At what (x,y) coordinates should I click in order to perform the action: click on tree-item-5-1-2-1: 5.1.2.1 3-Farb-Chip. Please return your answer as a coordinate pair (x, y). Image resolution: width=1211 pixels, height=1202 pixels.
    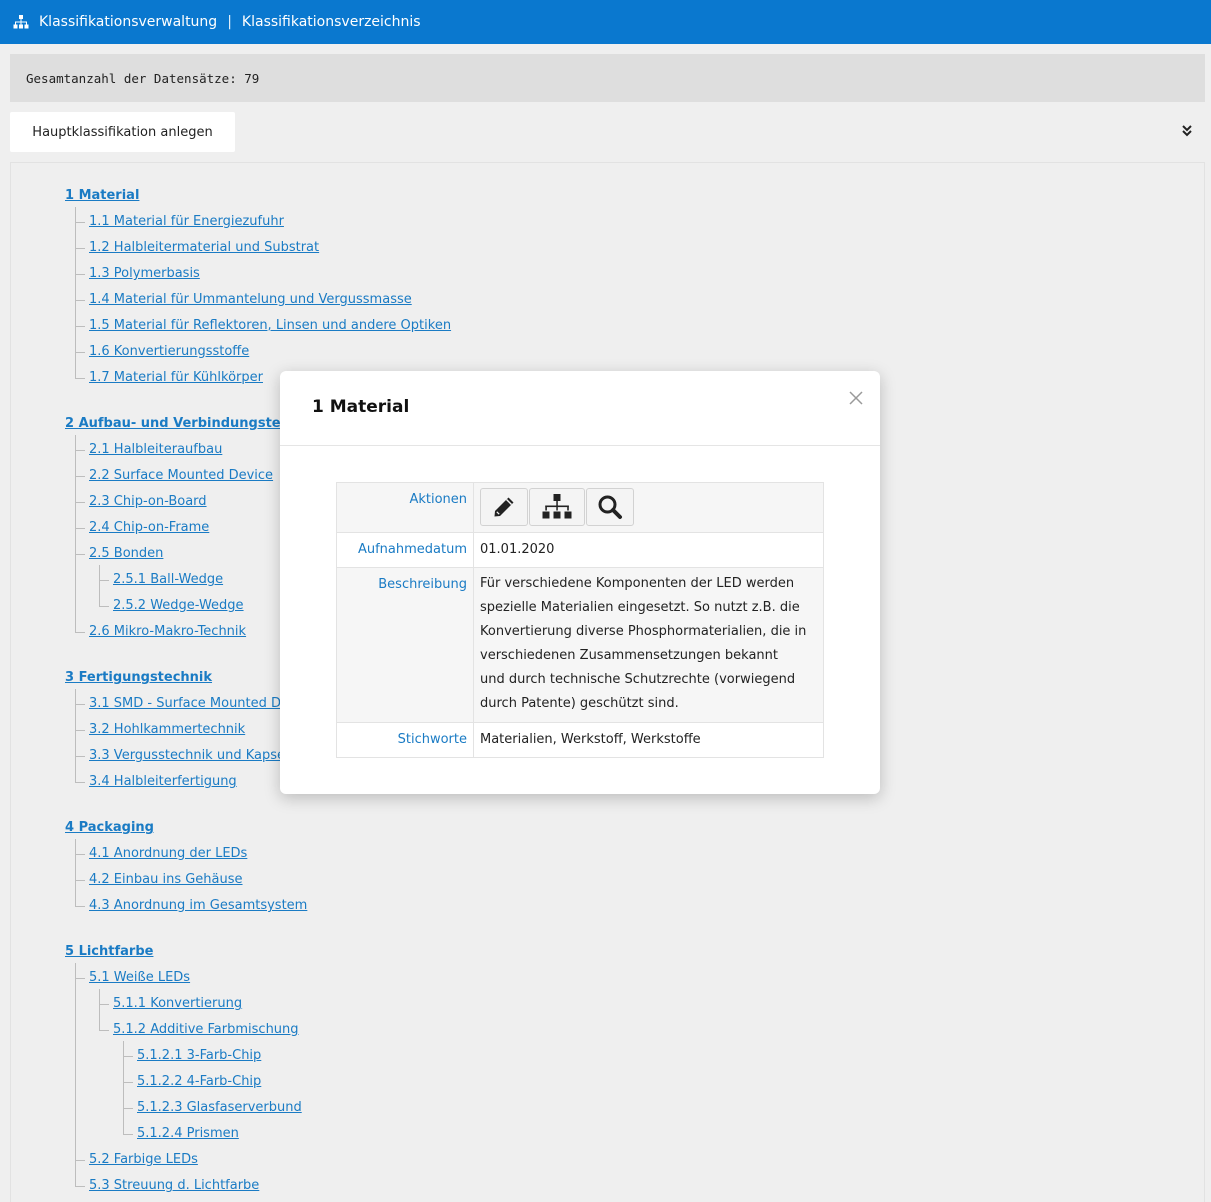
    Looking at the image, I should click on (199, 1056).